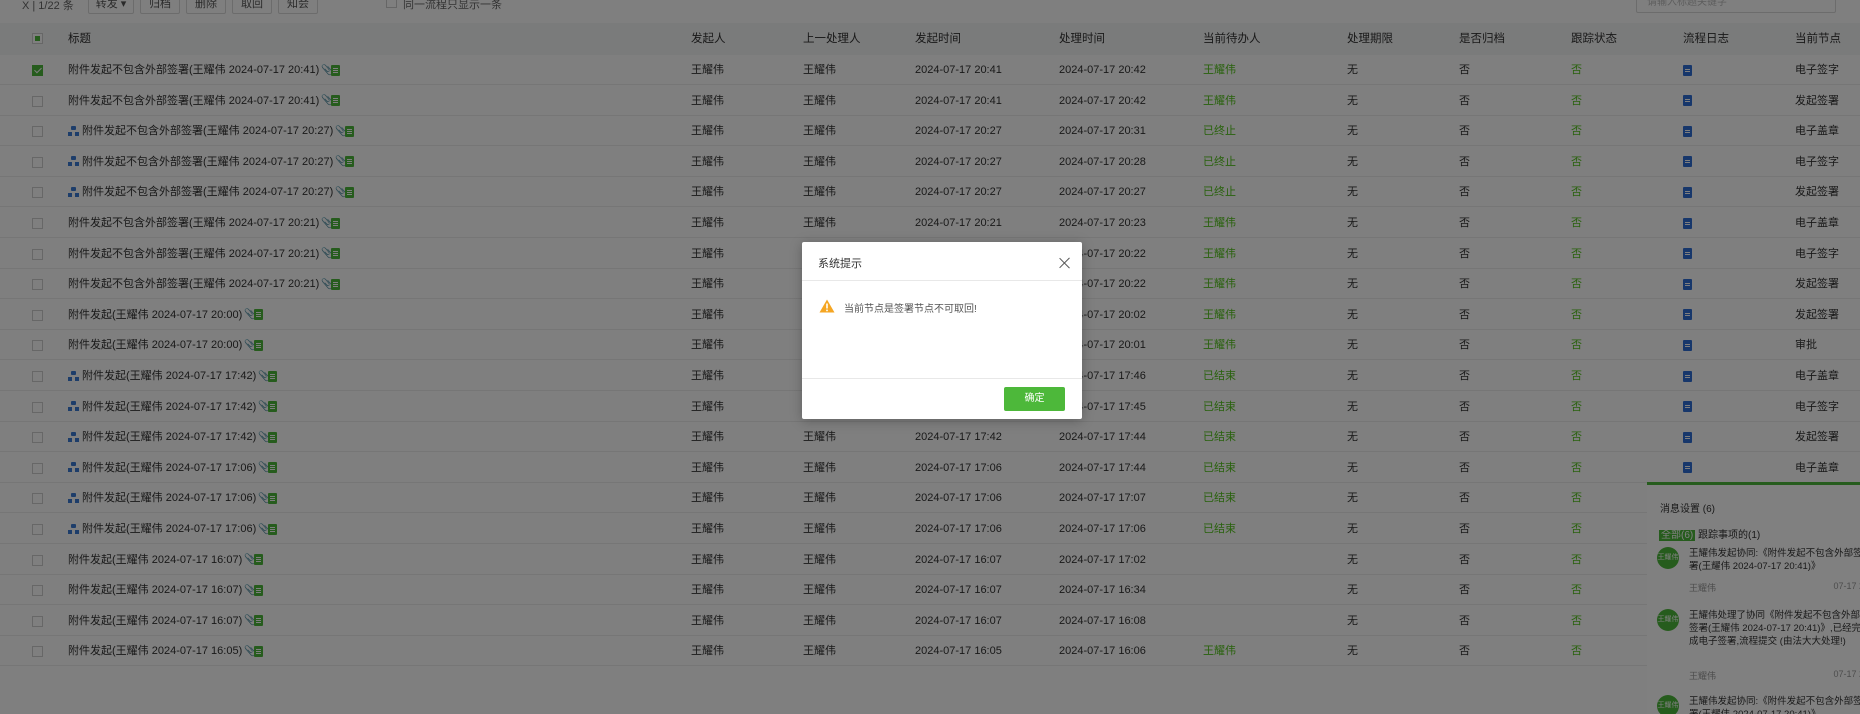 The width and height of the screenshot is (1860, 714). What do you see at coordinates (1729, 535) in the screenshot?
I see `tab-track: 跟踪事项的(1)` at bounding box center [1729, 535].